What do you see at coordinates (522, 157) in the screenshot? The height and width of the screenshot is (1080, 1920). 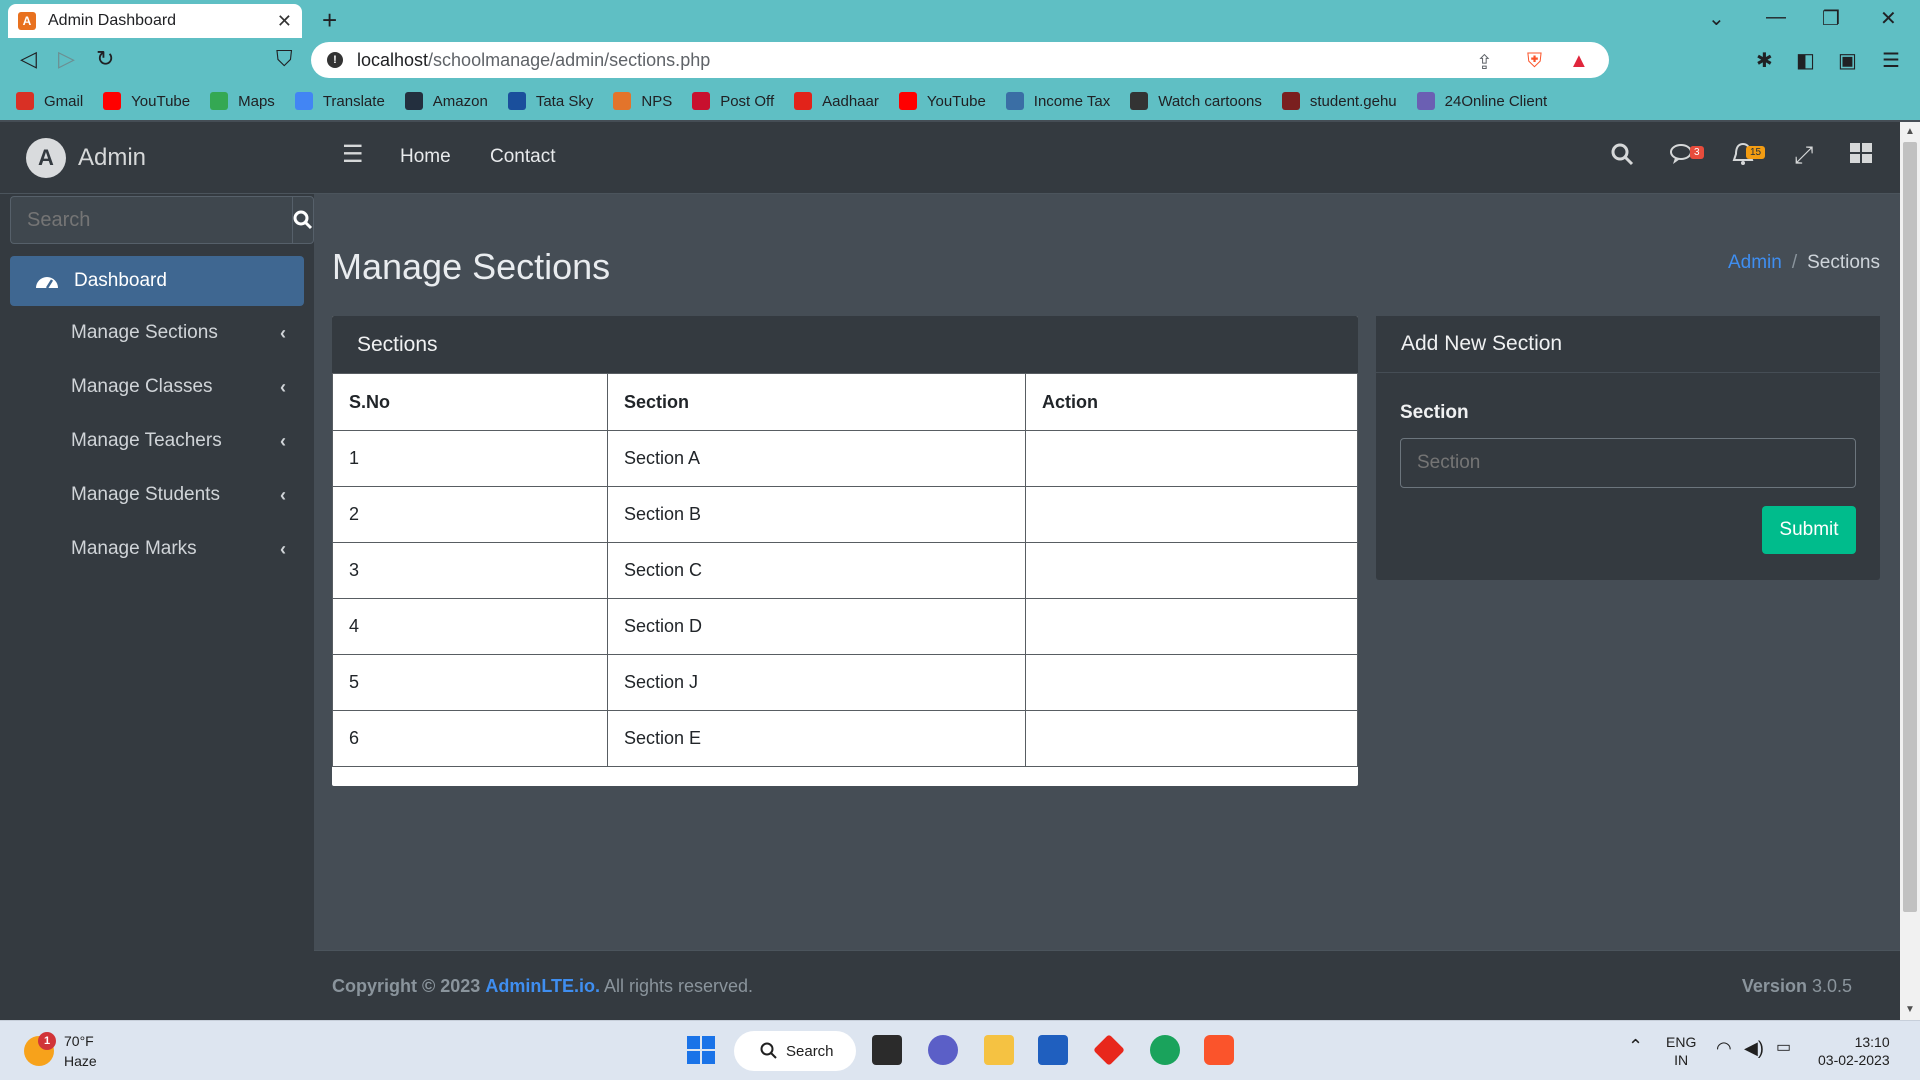 I see `nav-contact-link: Contact` at bounding box center [522, 157].